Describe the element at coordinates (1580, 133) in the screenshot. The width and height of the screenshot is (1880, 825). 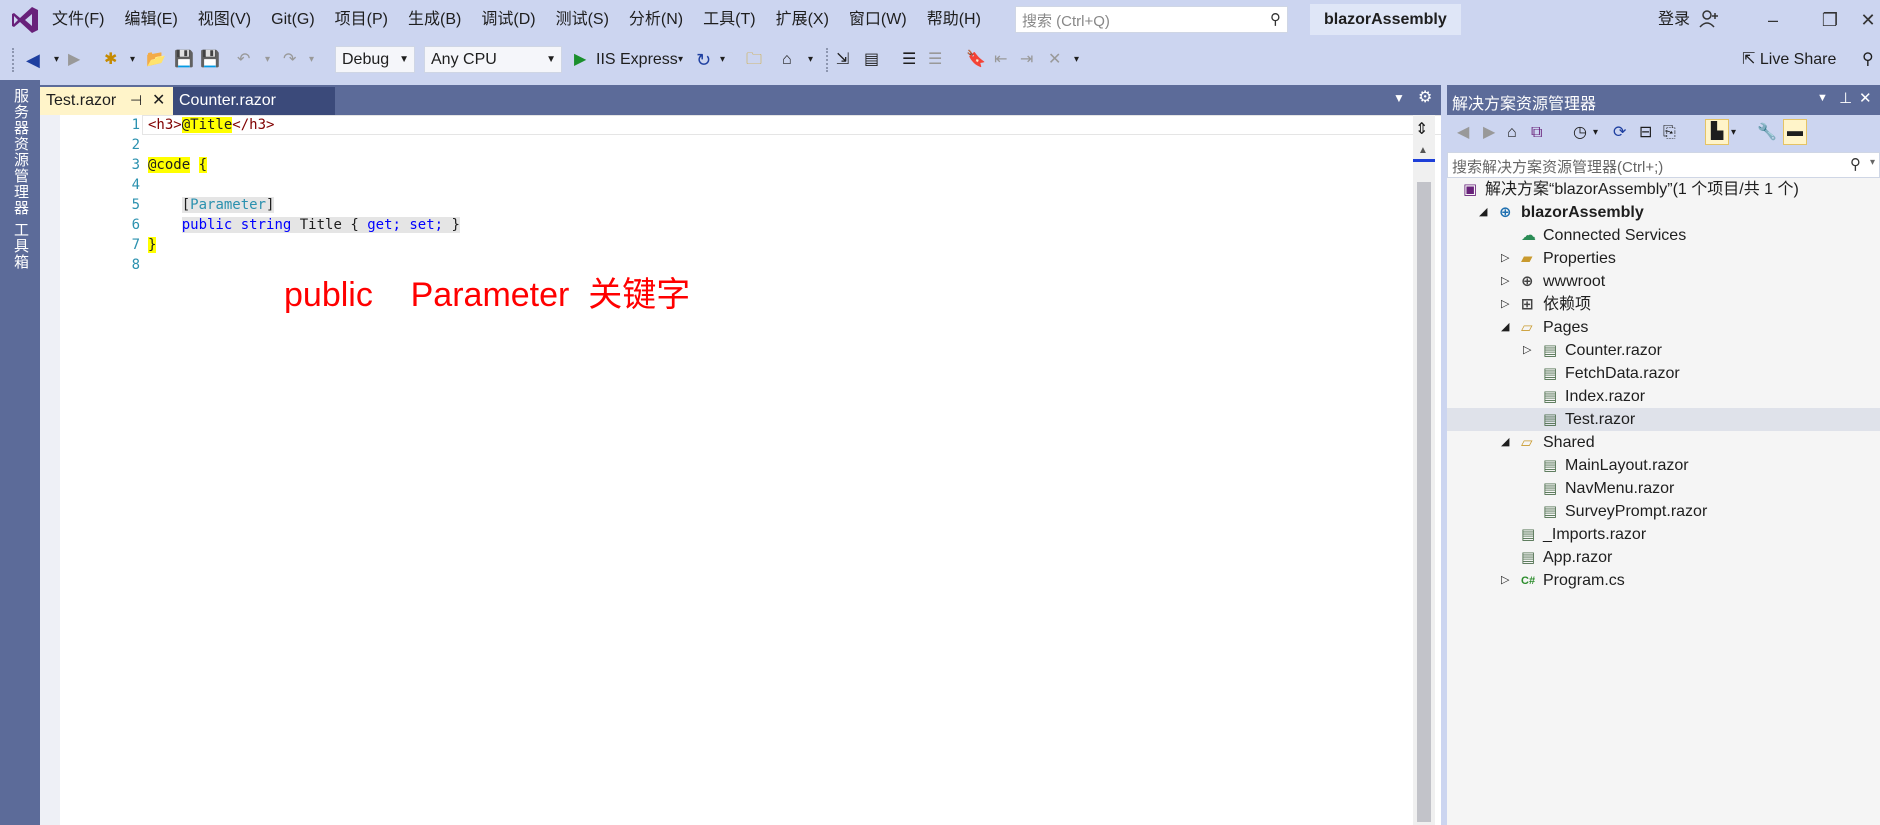
I see `history-icon: ◷` at that location.